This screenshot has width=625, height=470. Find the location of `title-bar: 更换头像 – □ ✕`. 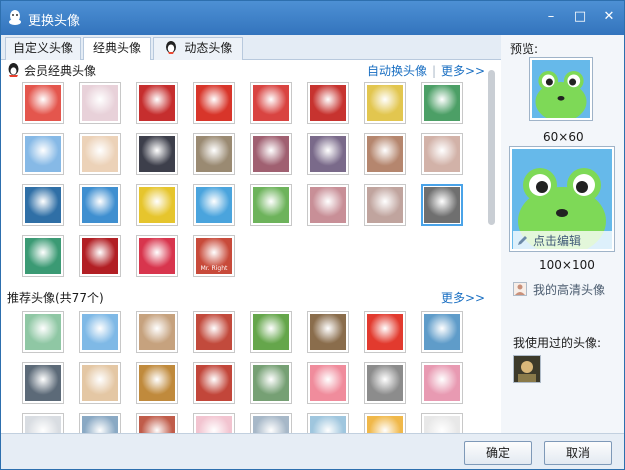

title-bar: 更换头像 – □ ✕ is located at coordinates (312, 18).